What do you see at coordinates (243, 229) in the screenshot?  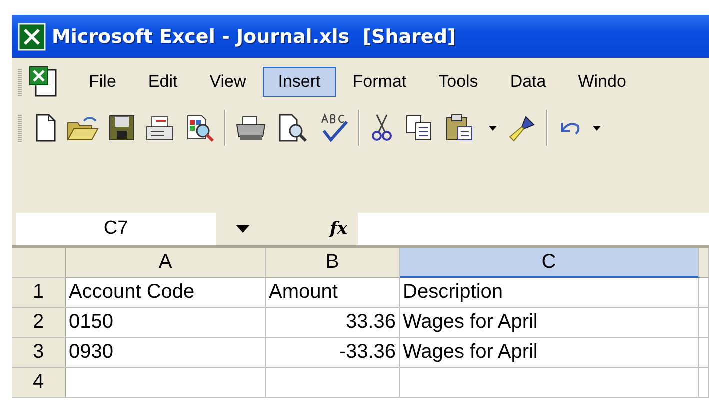 I see `dropdown-arrow-icon` at bounding box center [243, 229].